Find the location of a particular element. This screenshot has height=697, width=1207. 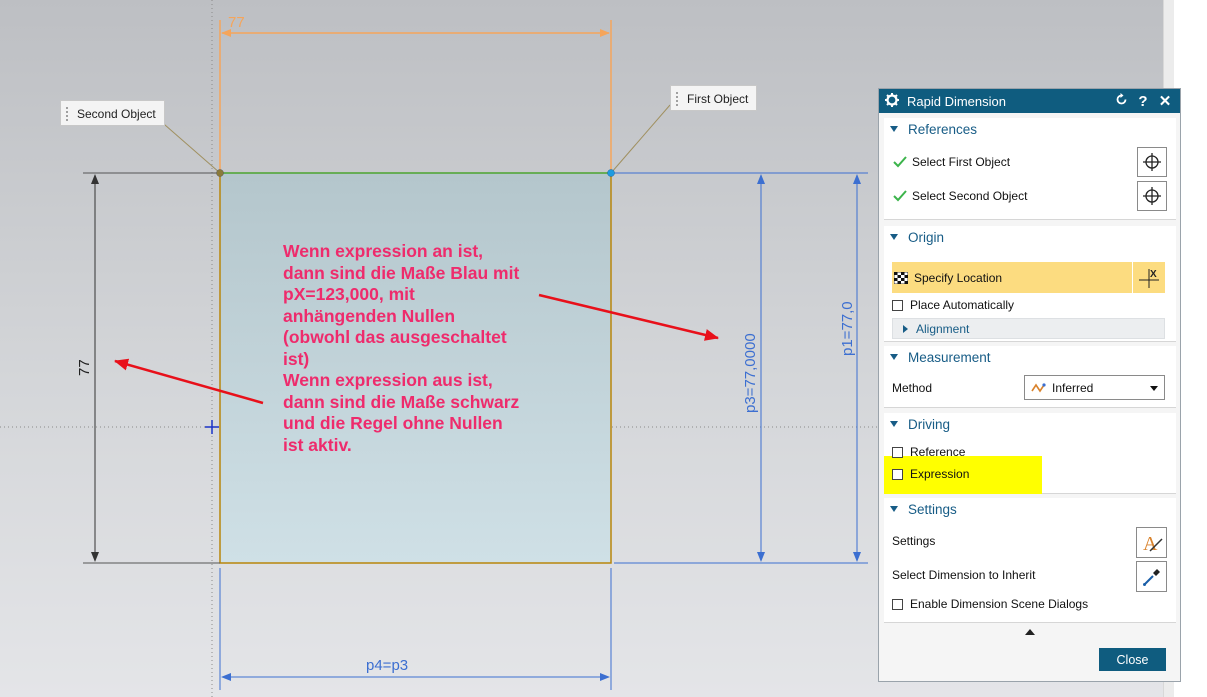

specify-location-row: Specify Location is located at coordinates (1012, 277).